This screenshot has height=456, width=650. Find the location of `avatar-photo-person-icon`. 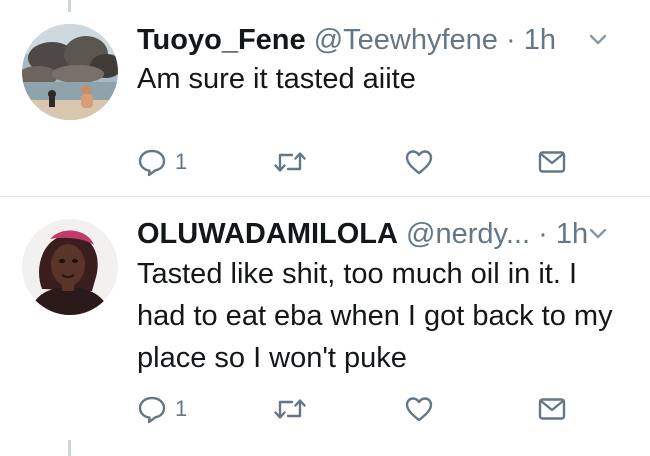

avatar-photo-person-icon is located at coordinates (70, 267).